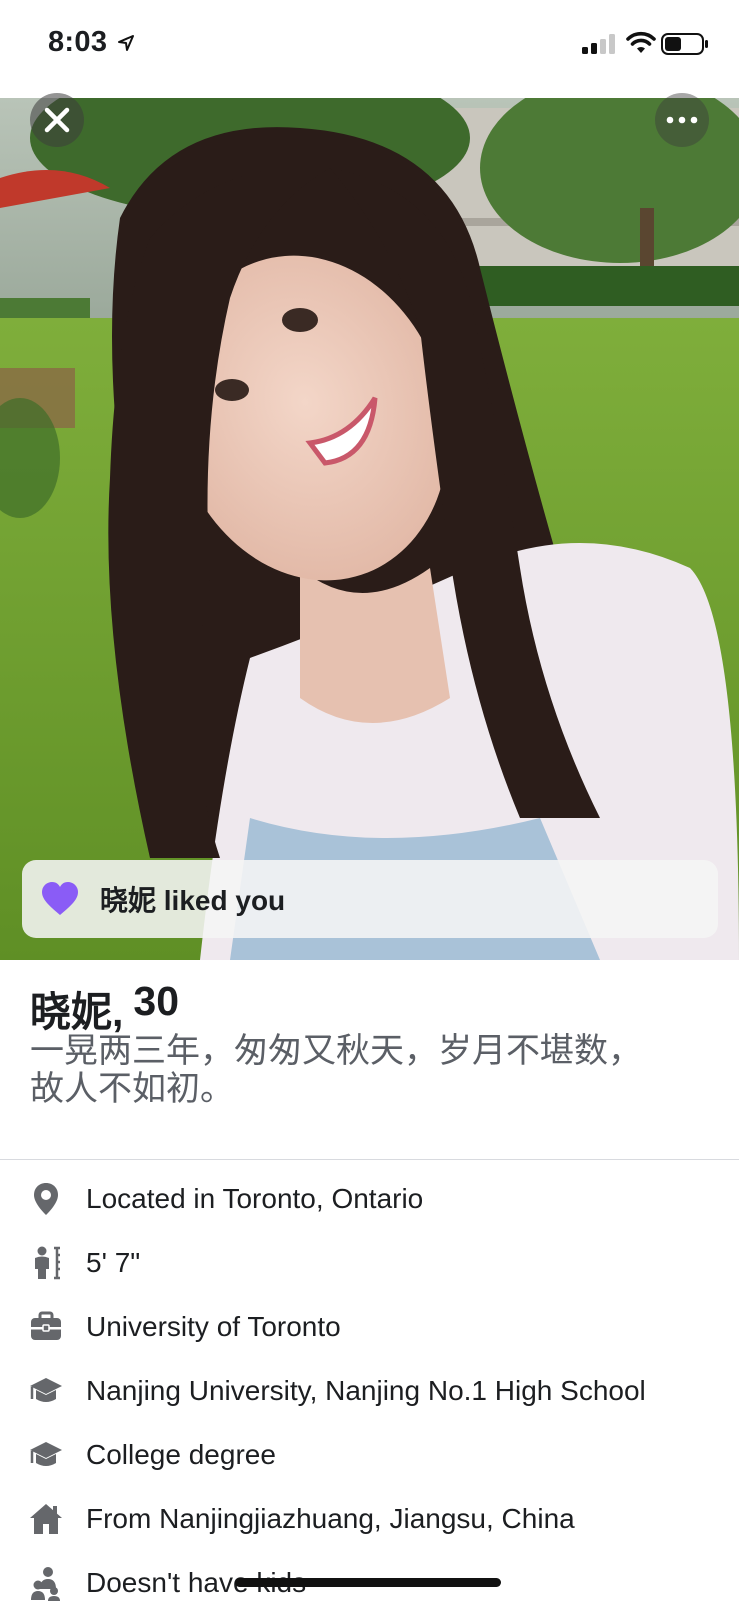 The image size is (739, 1611). What do you see at coordinates (181, 1454) in the screenshot?
I see `detail-degree-text: College degree` at bounding box center [181, 1454].